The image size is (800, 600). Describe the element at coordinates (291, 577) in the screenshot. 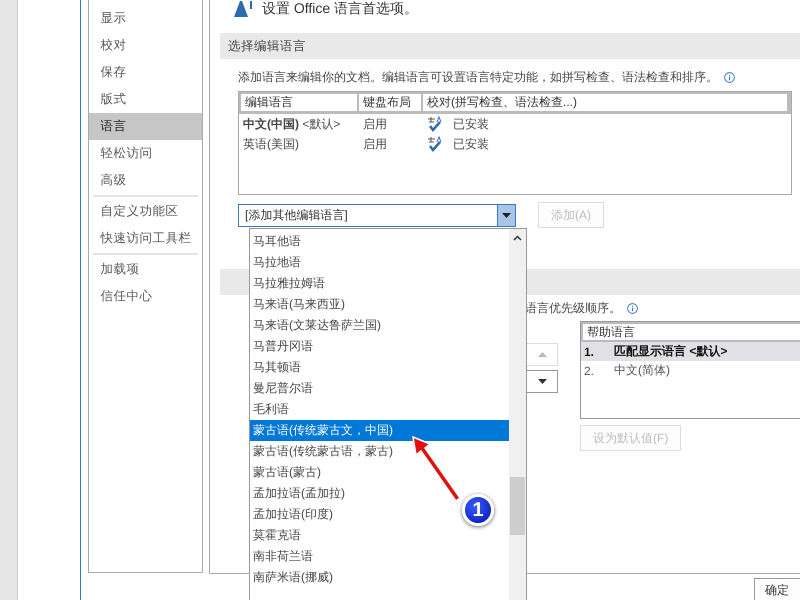

I see `dropdown-option: 南萨米语(挪威)` at that location.